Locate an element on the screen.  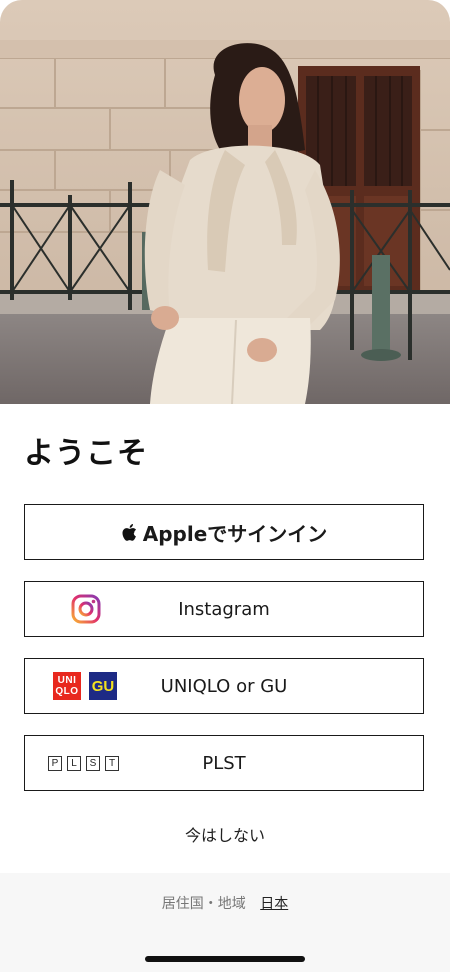
instagram-label: Instagram is located at coordinates (224, 609).